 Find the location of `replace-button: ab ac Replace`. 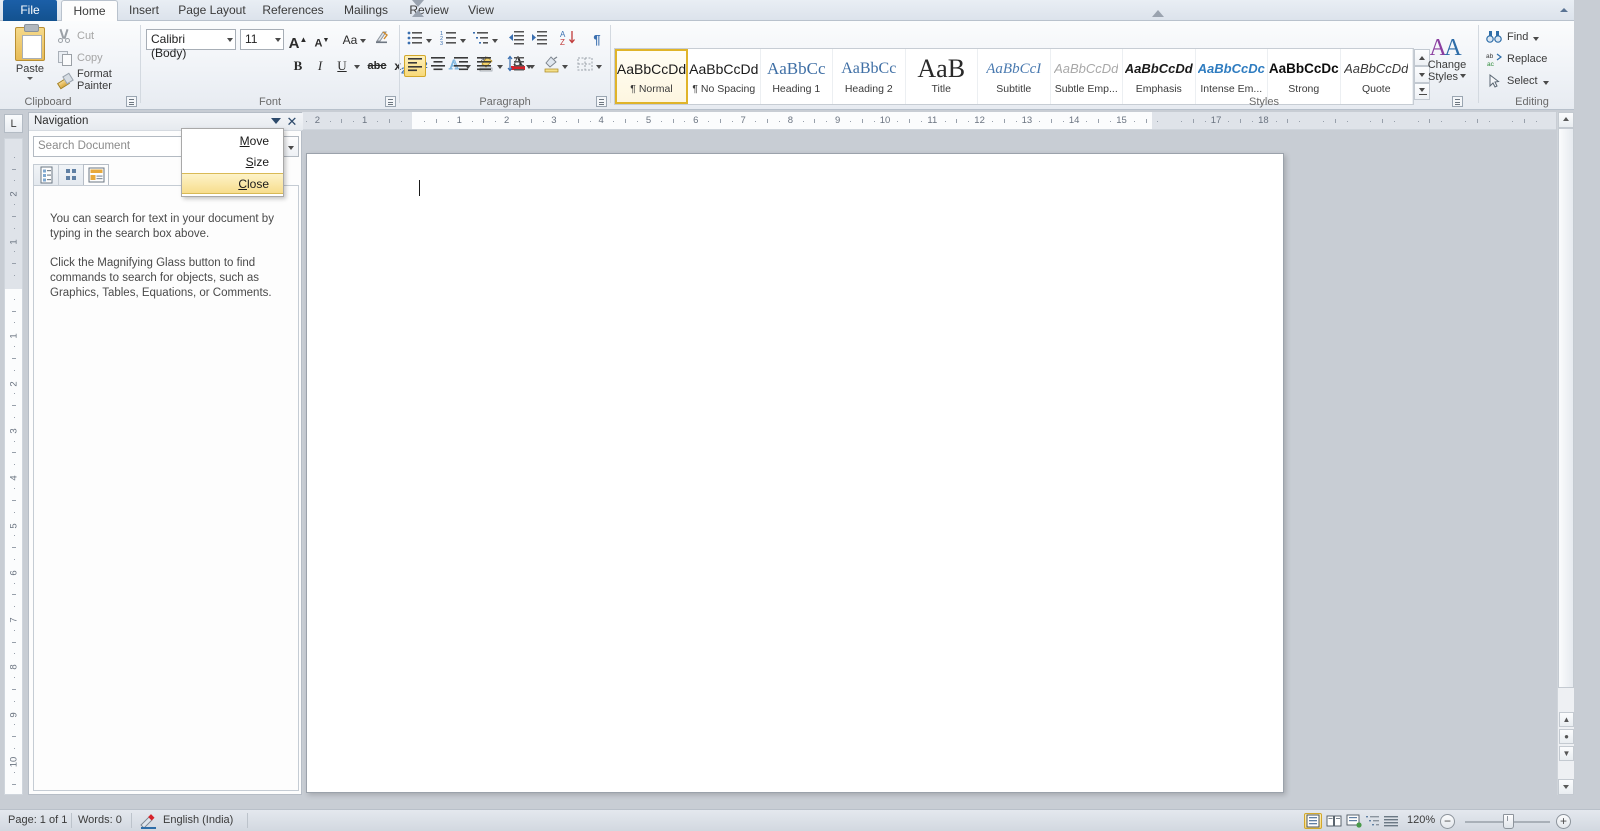

replace-button: ab ac Replace is located at coordinates (1516, 59).